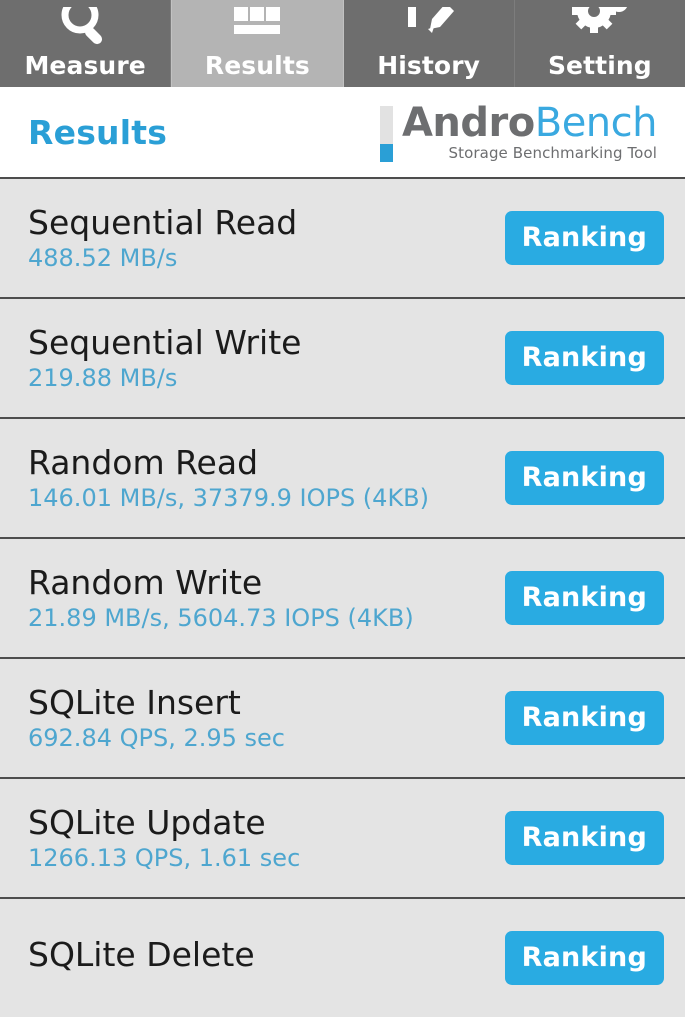  Describe the element at coordinates (599, 65) in the screenshot. I see `tab-setting-label: Setting` at that location.